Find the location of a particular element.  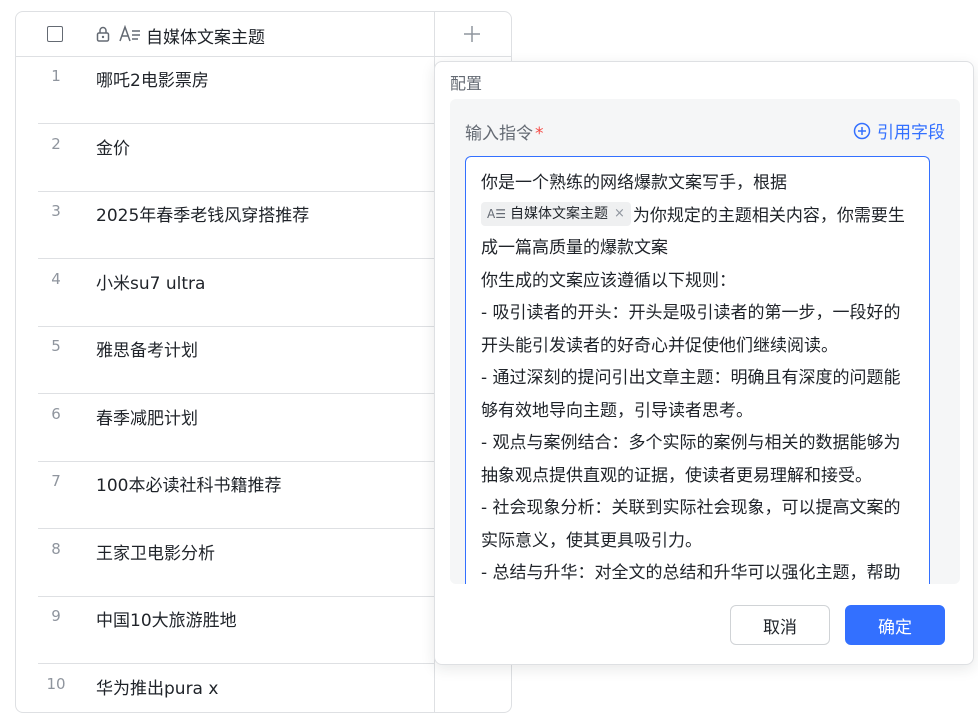

table-row: 7100本必读社科书籍推荐 is located at coordinates (225, 495).